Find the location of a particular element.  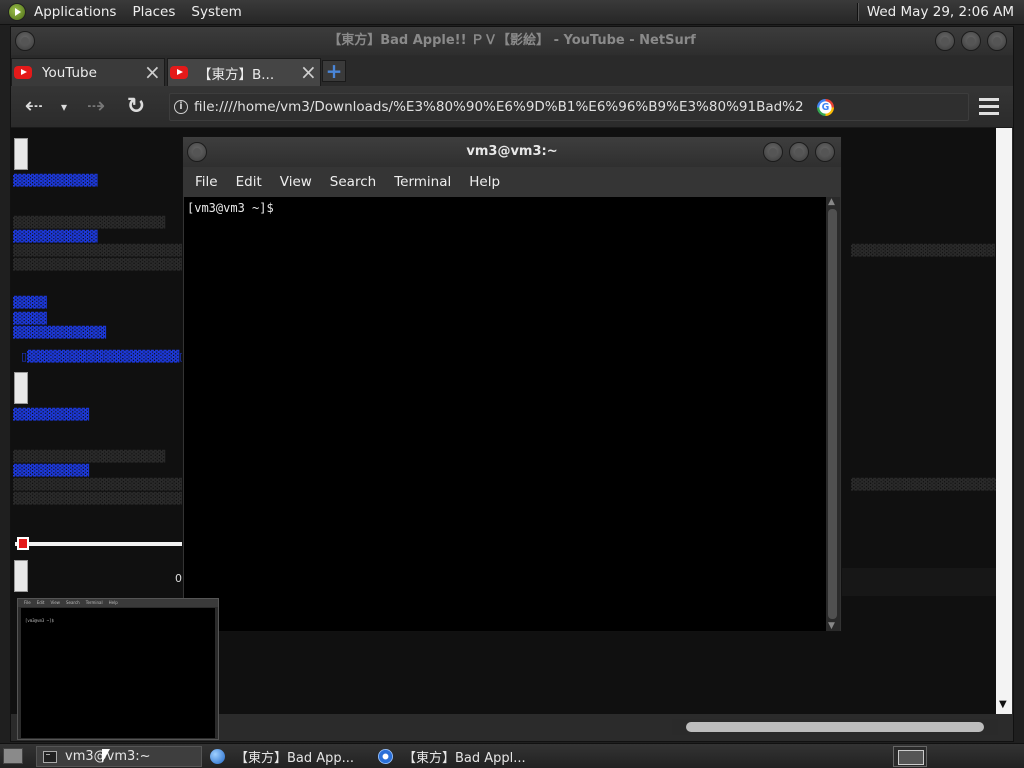

menu-search: Search is located at coordinates (353, 182).